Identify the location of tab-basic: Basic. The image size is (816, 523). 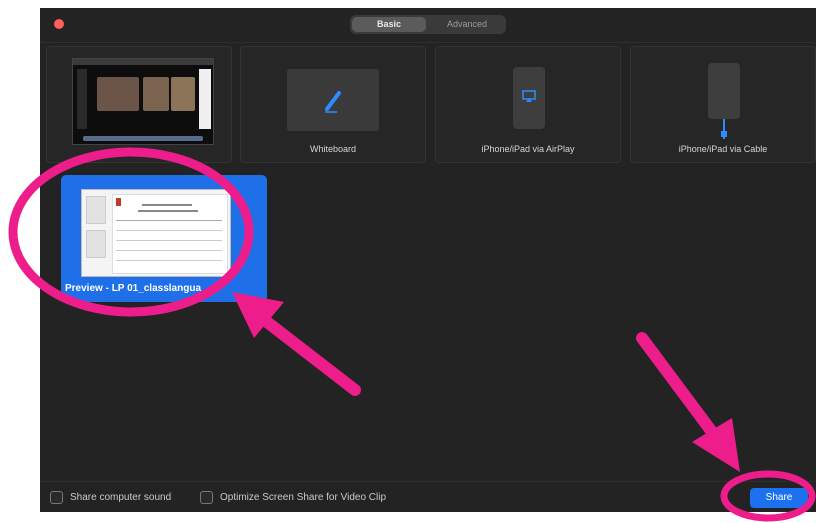
(389, 24).